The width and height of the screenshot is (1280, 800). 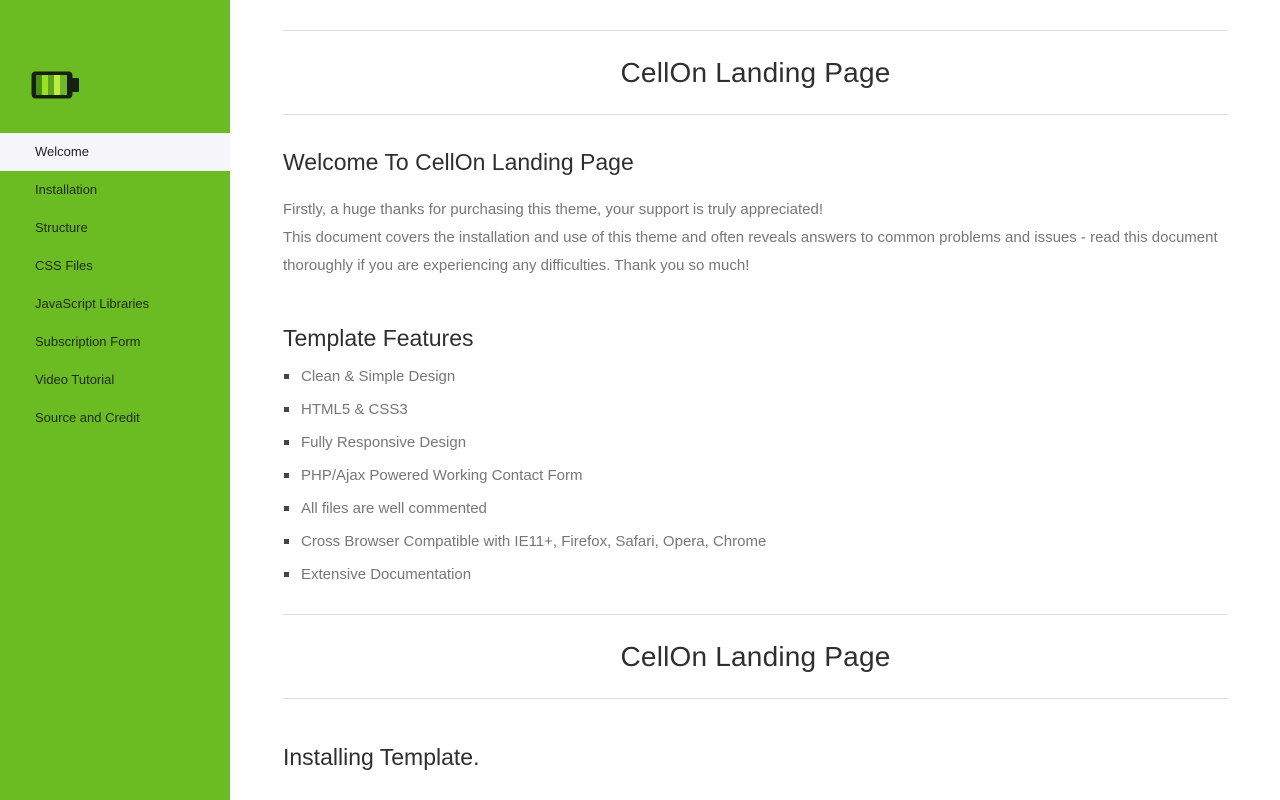 What do you see at coordinates (115, 266) in the screenshot?
I see `sidebar-item-css-files: CSS Files` at bounding box center [115, 266].